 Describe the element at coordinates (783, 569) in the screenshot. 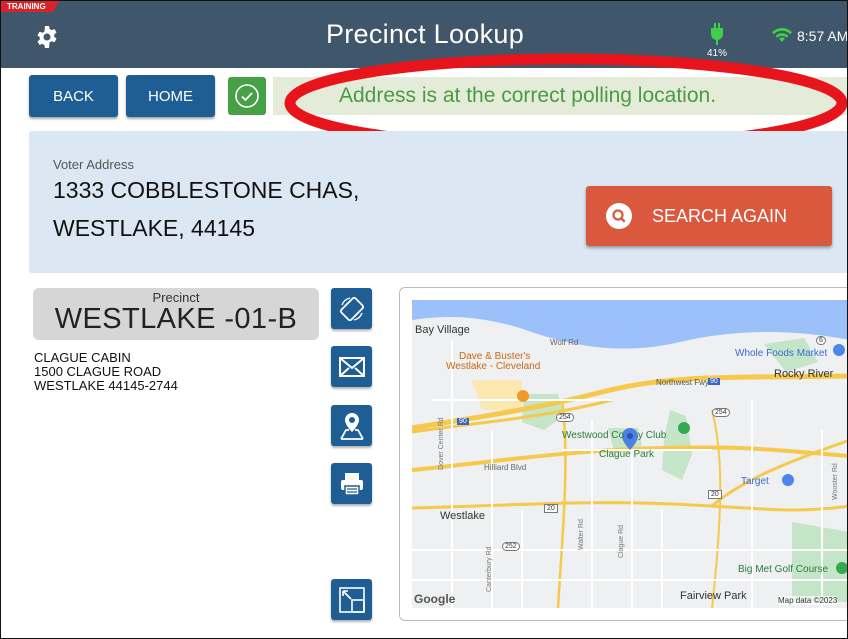

I see `map-label: Big Met Golf Course` at that location.